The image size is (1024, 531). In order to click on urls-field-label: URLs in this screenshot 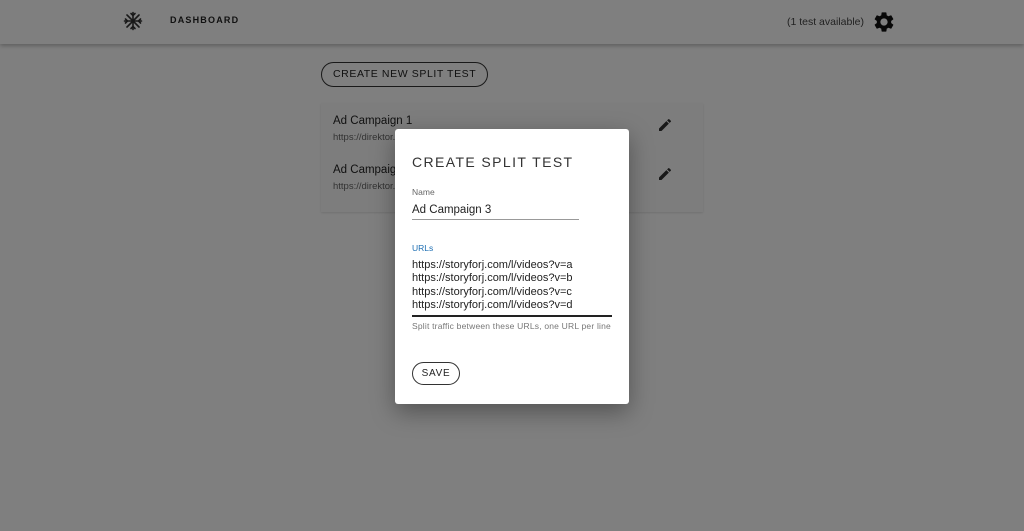, I will do `click(423, 248)`.